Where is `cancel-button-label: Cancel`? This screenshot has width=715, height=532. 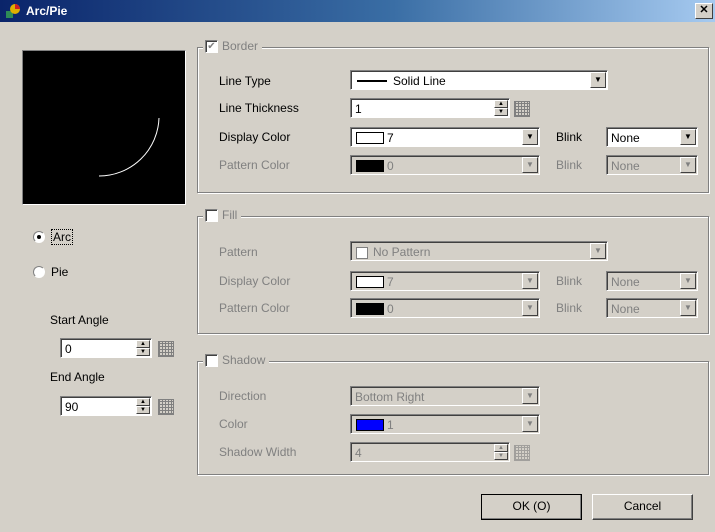 cancel-button-label: Cancel is located at coordinates (642, 506).